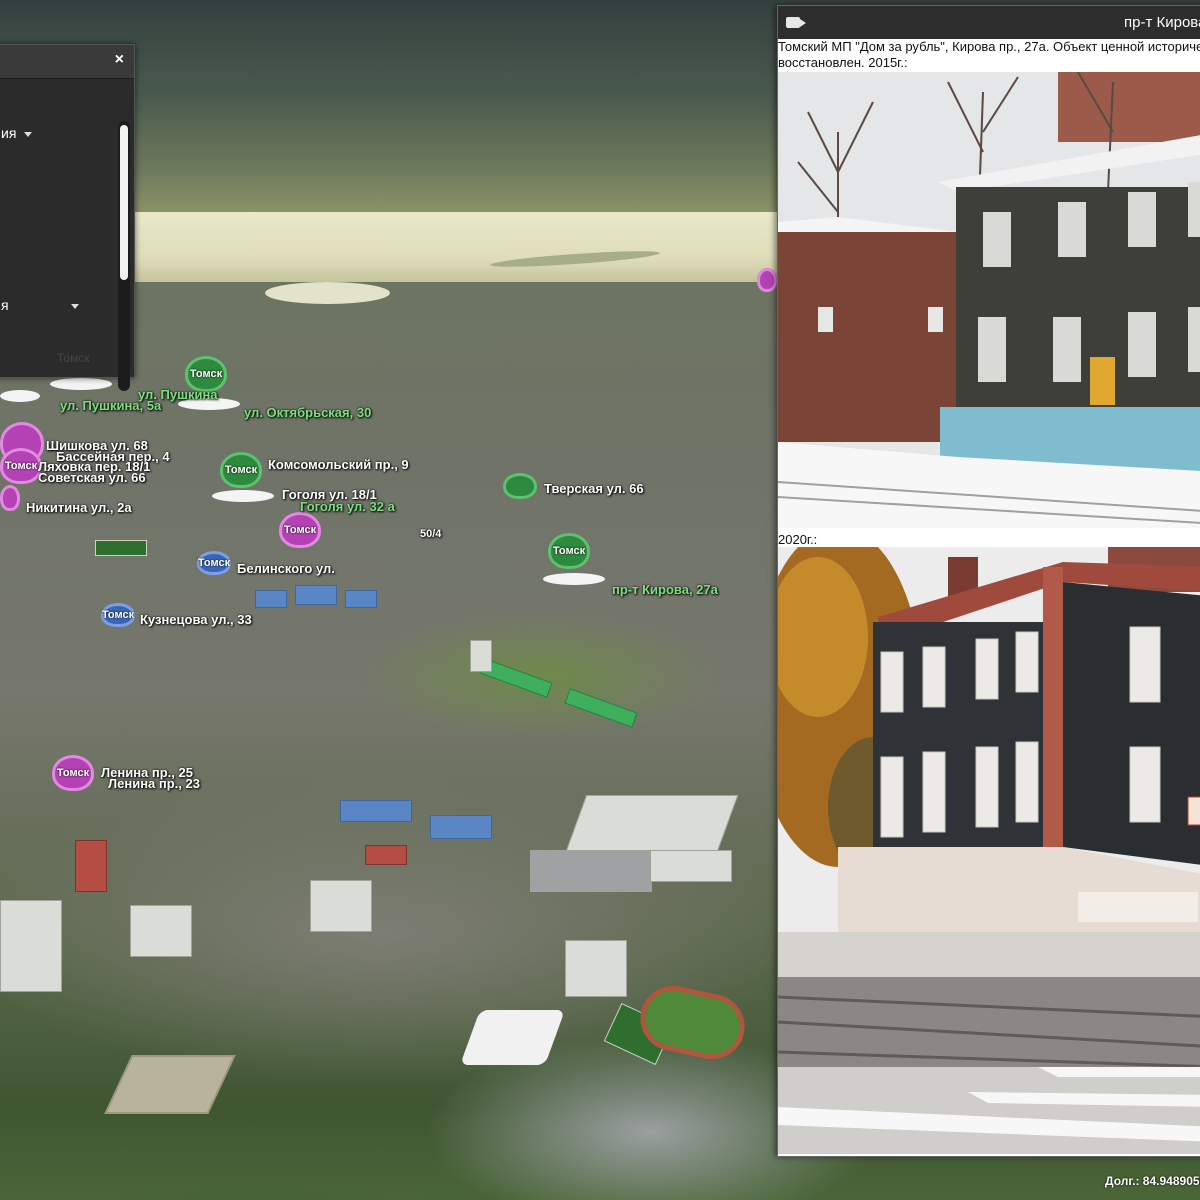  I want to click on map-label: Никитина ул., 2а, so click(79, 507).